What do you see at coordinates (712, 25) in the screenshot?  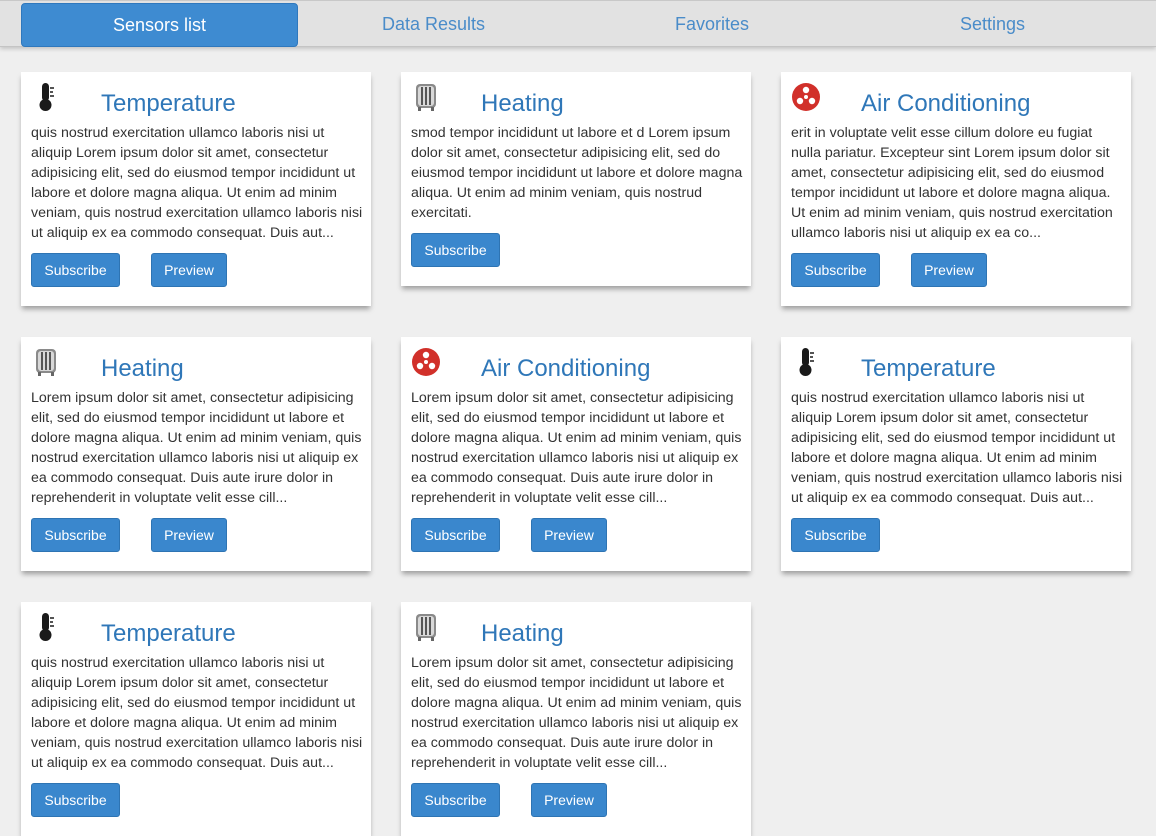 I see `tab-favorites: Favorites` at bounding box center [712, 25].